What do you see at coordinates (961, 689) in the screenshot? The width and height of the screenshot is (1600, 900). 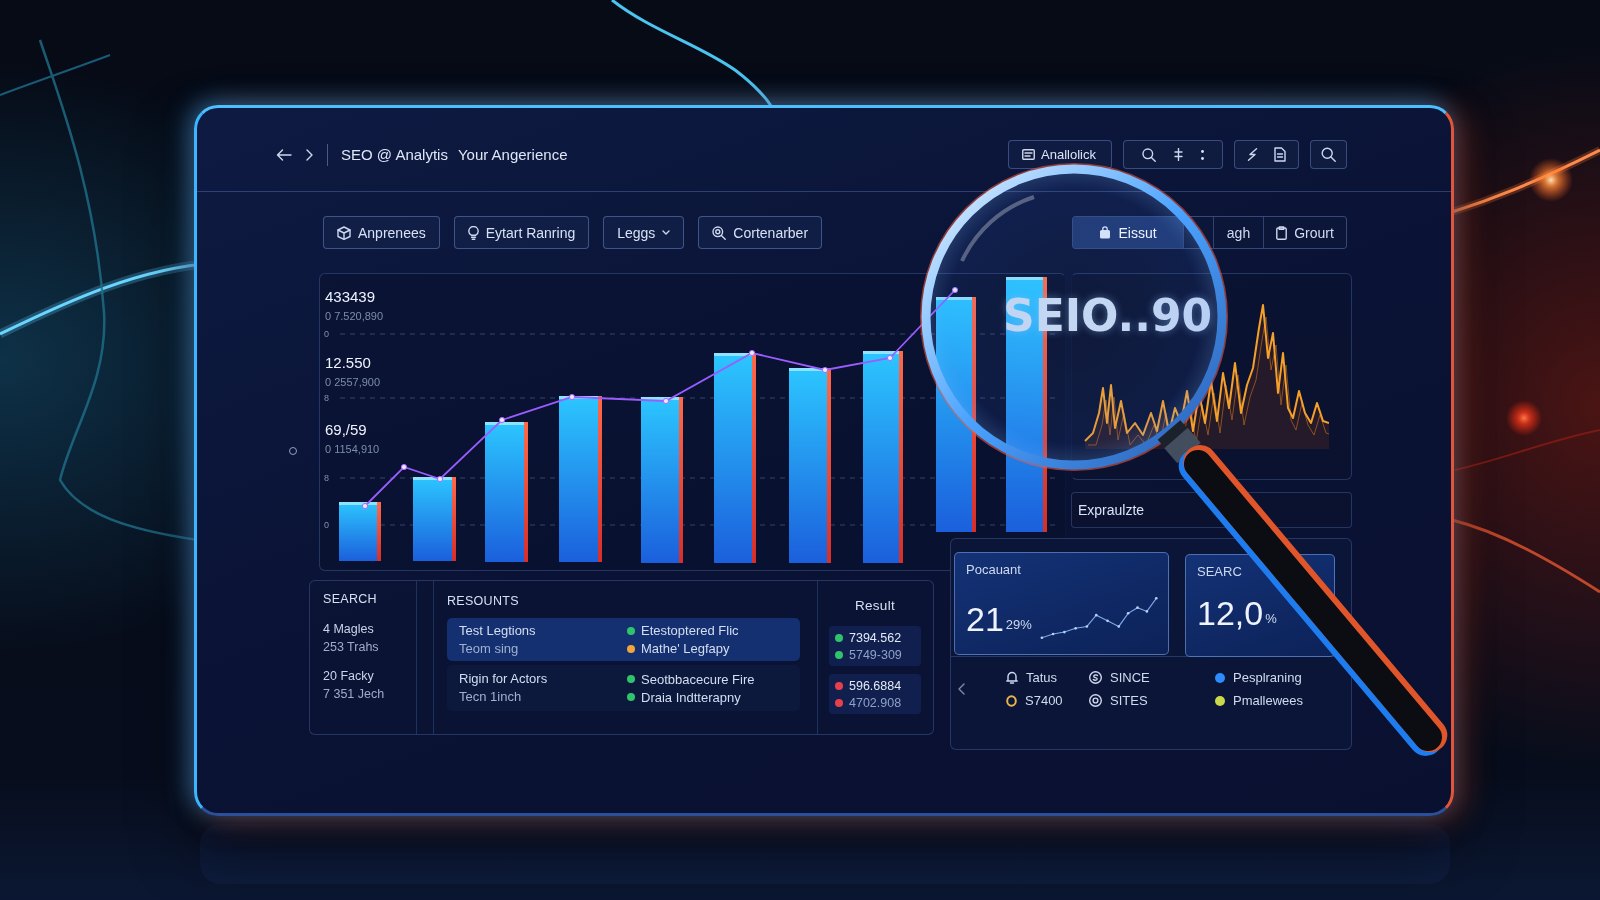 I see `chevron-left-icon` at bounding box center [961, 689].